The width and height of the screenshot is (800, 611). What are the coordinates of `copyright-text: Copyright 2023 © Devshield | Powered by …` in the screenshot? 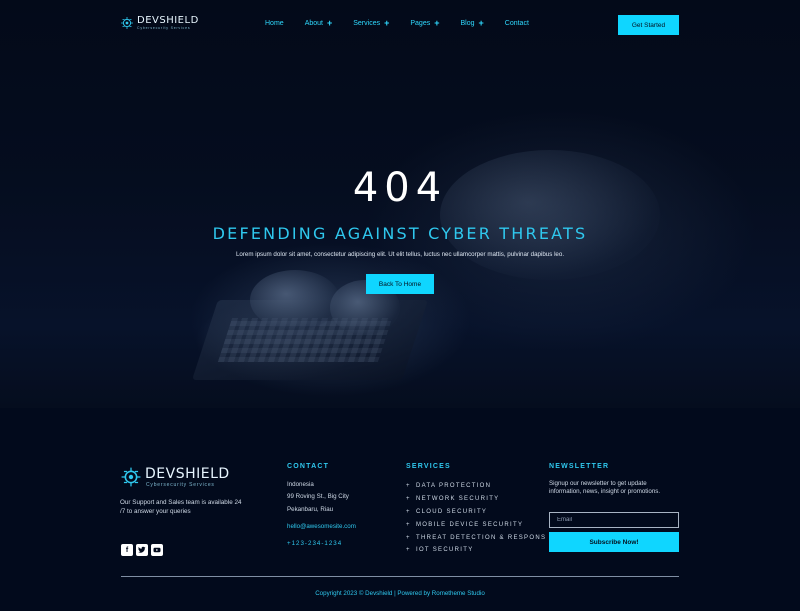 It's located at (400, 593).